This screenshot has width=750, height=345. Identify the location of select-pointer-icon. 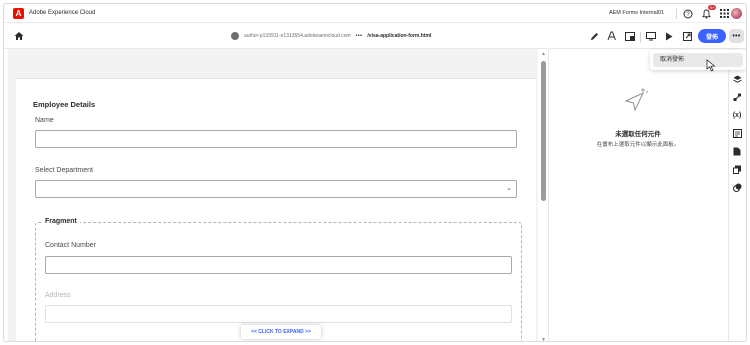
(636, 100).